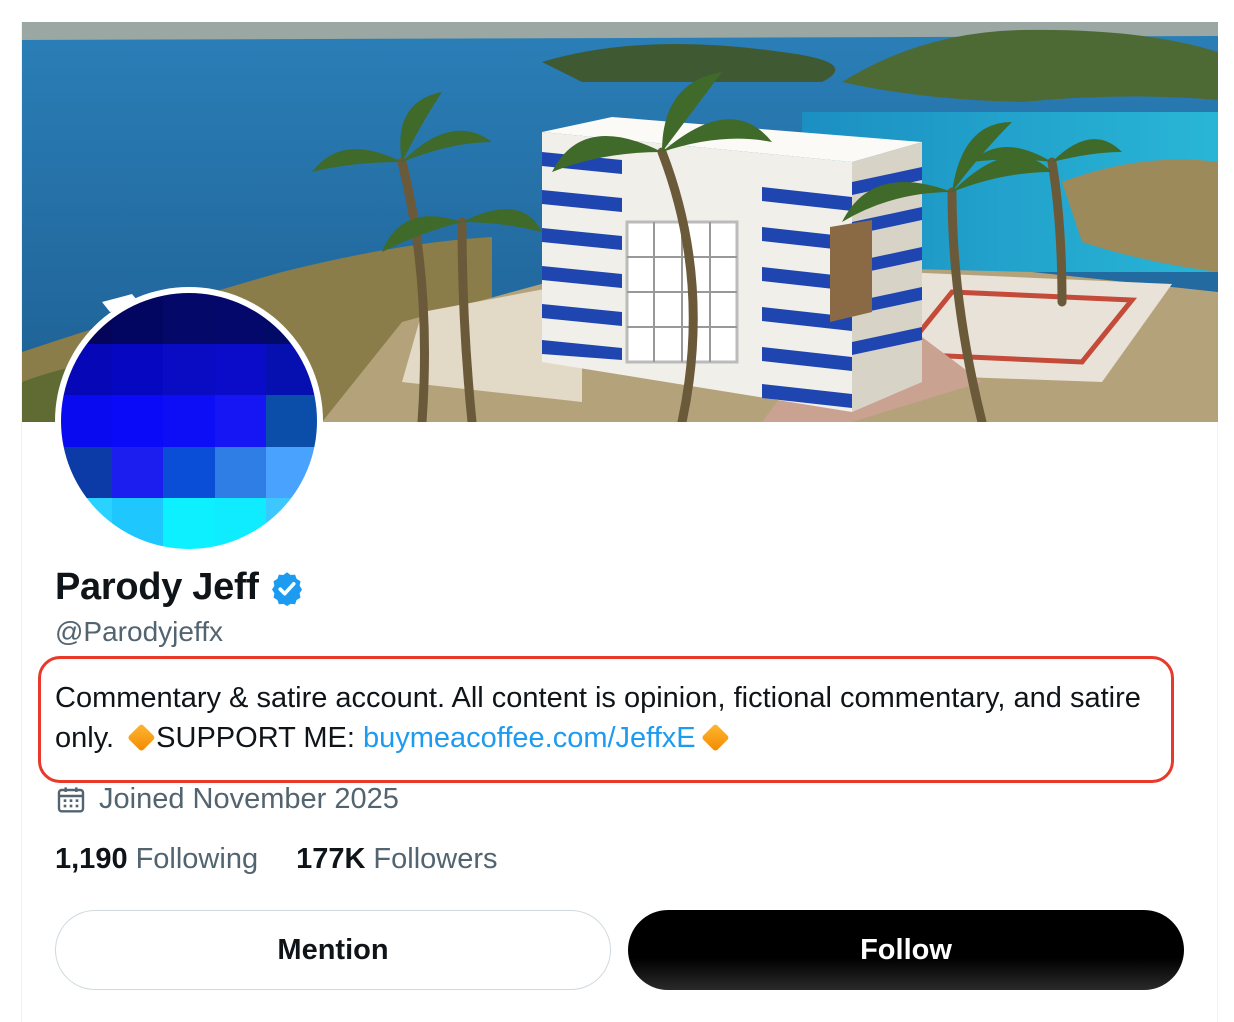  Describe the element at coordinates (71, 799) in the screenshot. I see `calendar-icon` at that location.